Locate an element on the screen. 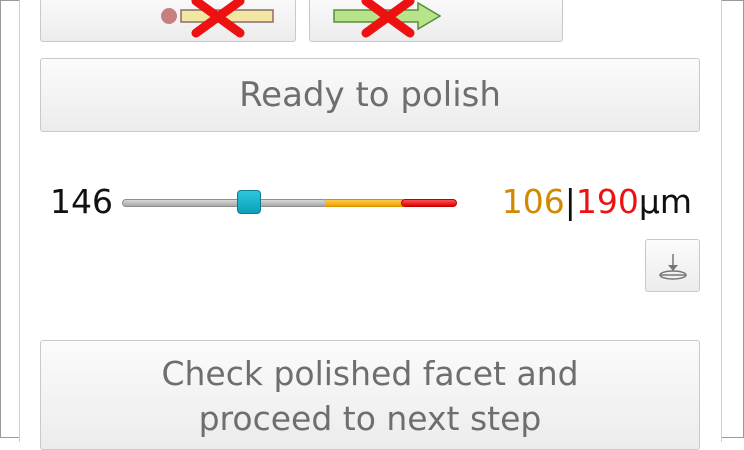 The height and width of the screenshot is (450, 744). danger-limit-value: 190 is located at coordinates (607, 201).